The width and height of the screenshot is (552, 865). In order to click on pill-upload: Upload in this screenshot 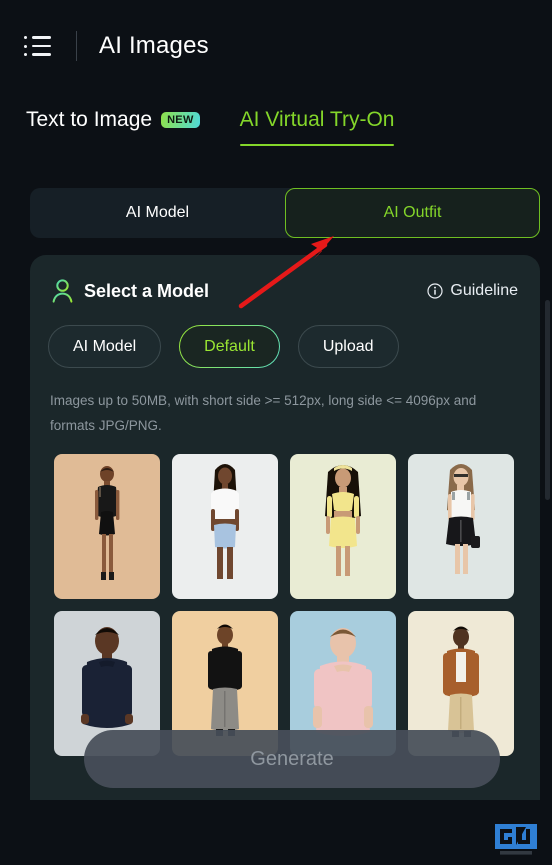, I will do `click(348, 346)`.